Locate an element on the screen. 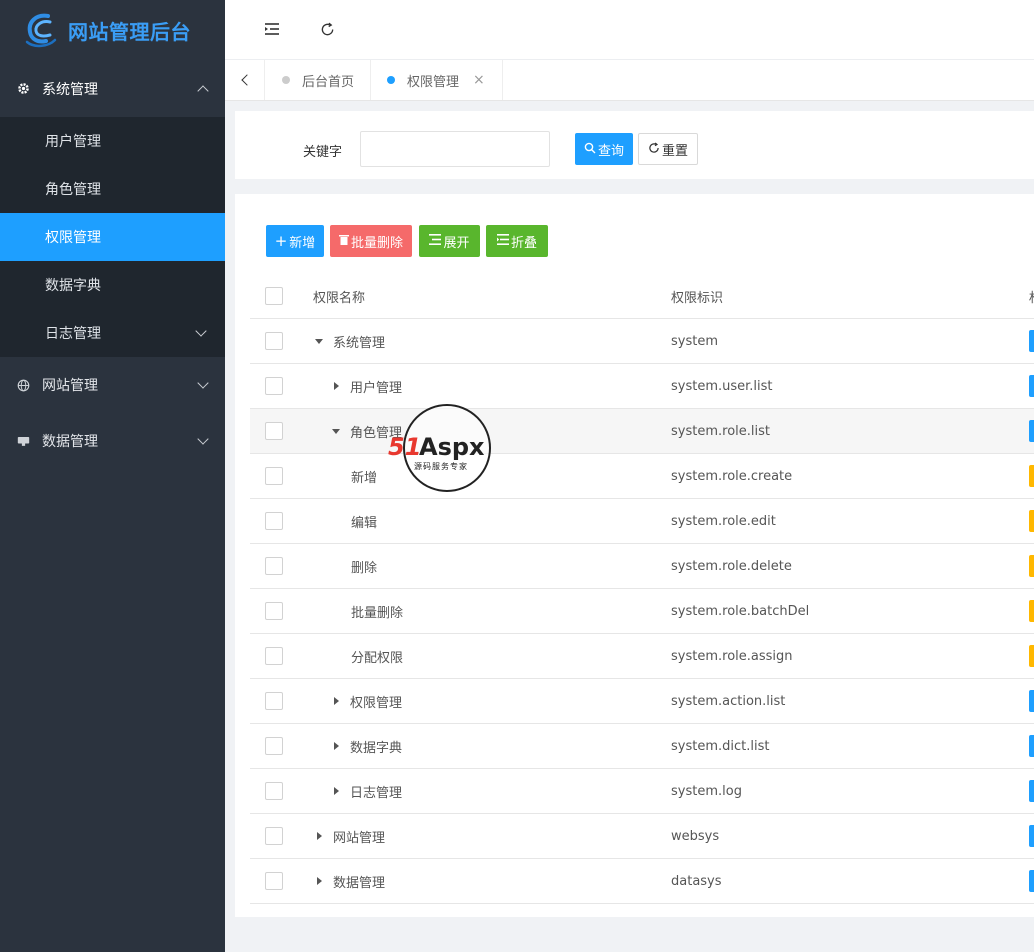 This screenshot has width=1034, height=952. row-name: 用户管理 is located at coordinates (376, 388).